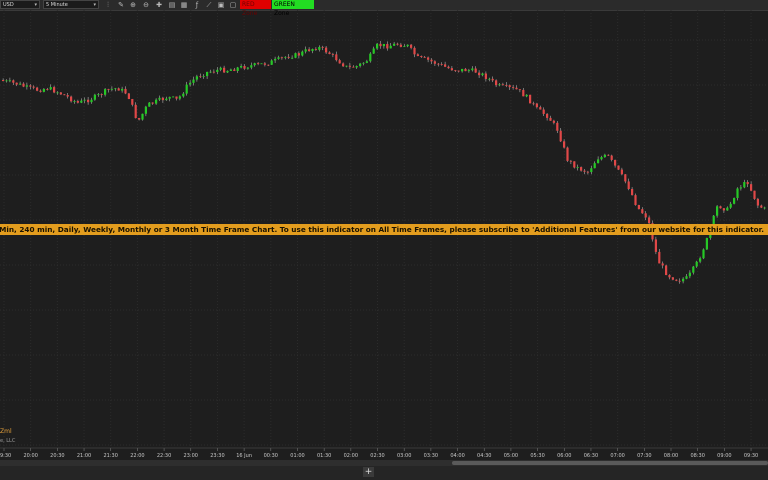  Describe the element at coordinates (20, 4) in the screenshot. I see `instrument-select: USD ▾` at that location.